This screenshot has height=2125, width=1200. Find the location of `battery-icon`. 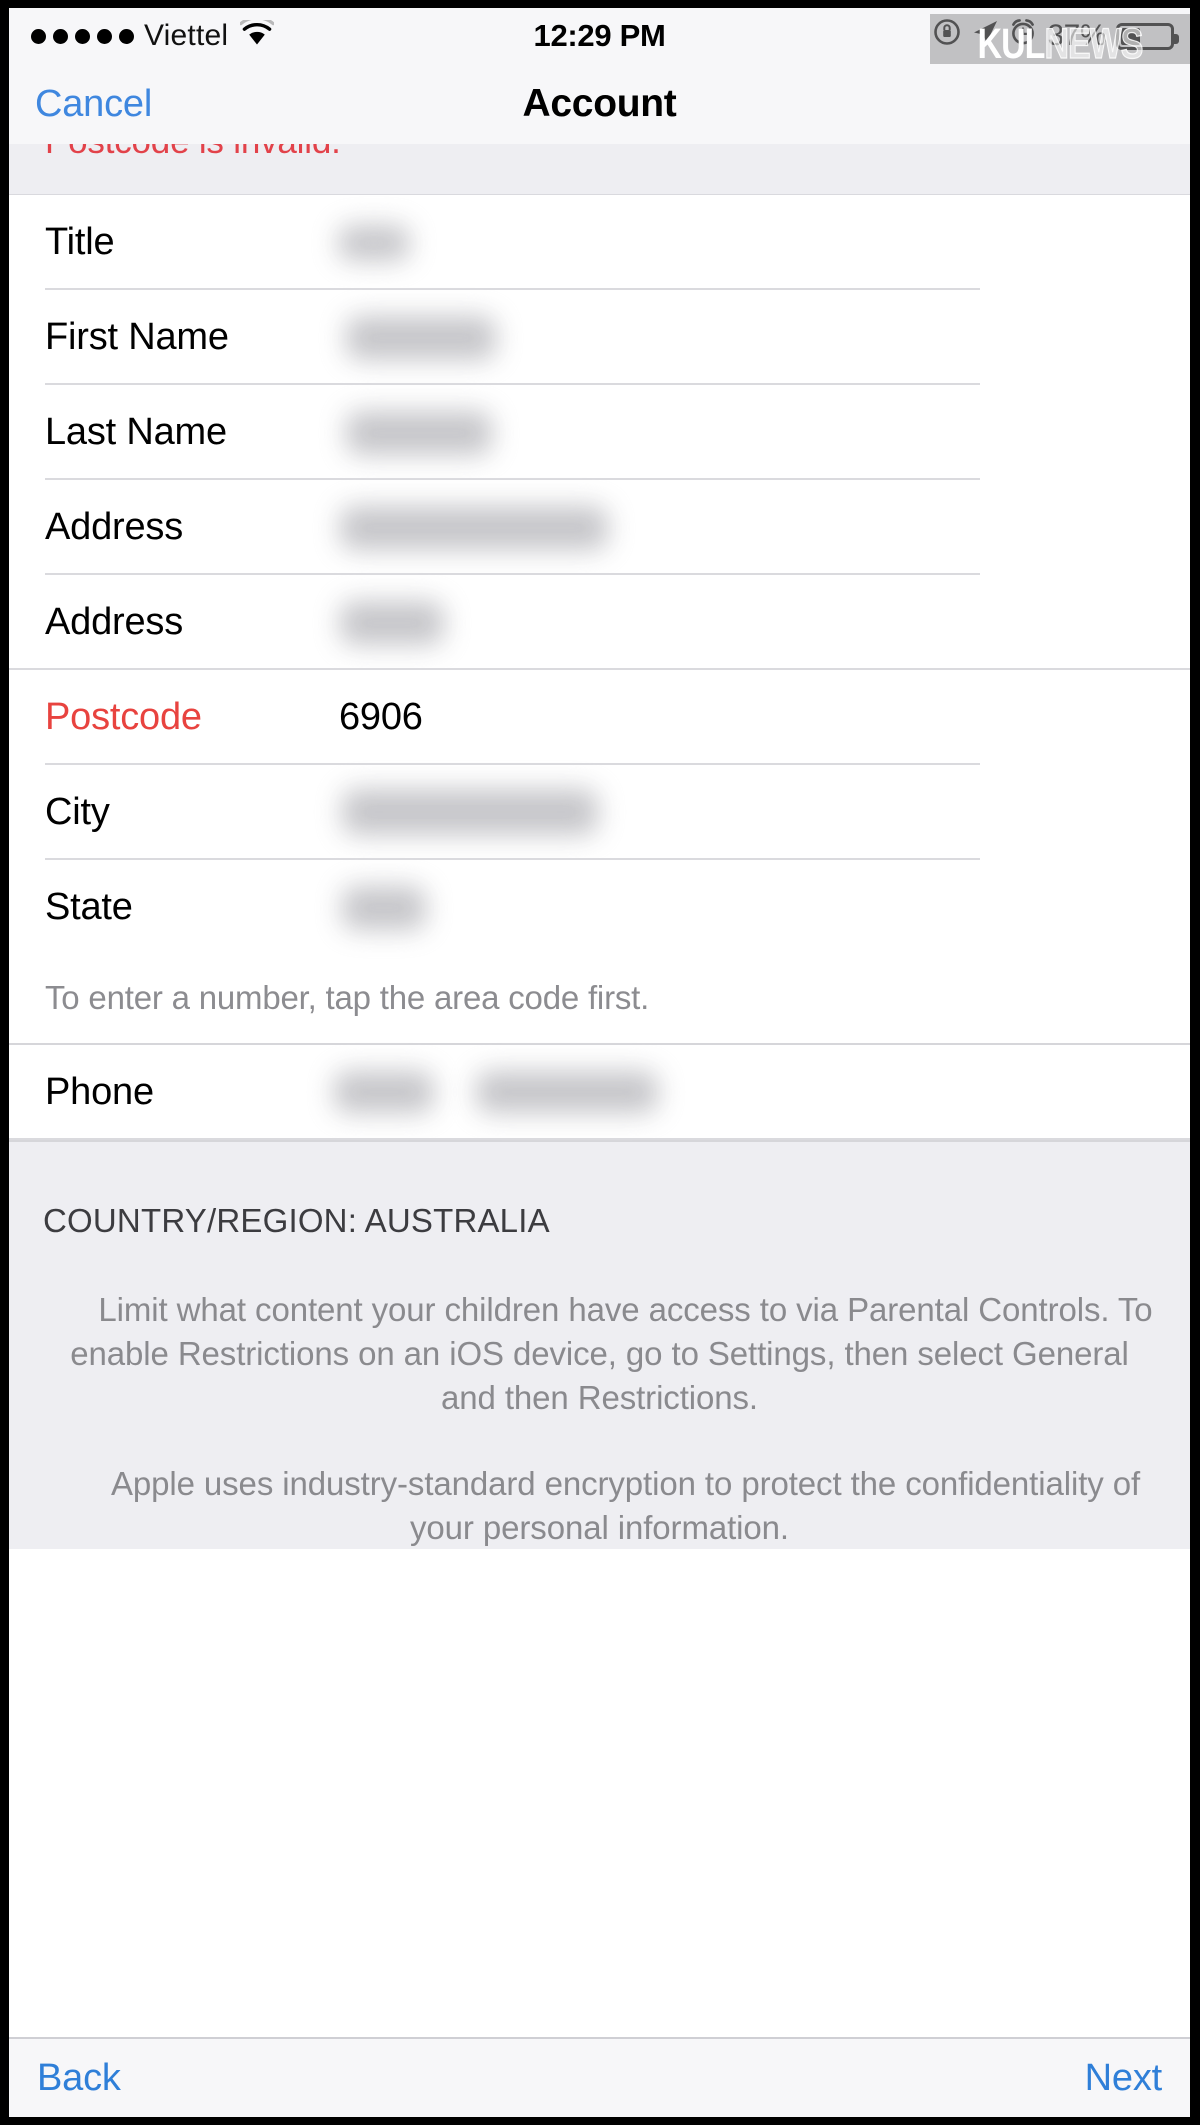

battery-icon is located at coordinates (1147, 36).